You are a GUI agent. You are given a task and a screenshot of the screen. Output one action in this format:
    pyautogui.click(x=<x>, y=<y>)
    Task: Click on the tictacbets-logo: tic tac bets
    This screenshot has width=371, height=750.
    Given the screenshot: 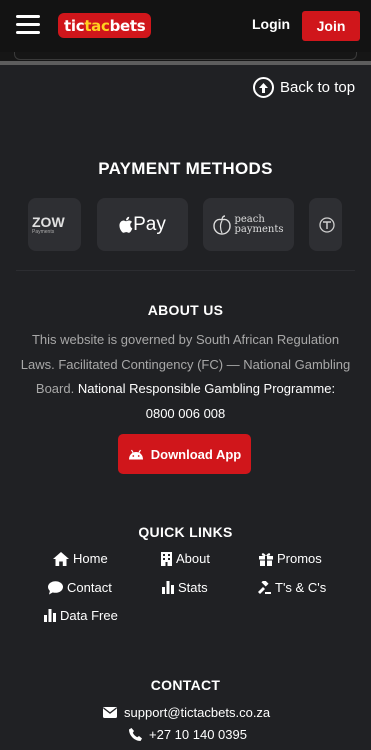 What is the action you would take?
    pyautogui.click(x=105, y=25)
    